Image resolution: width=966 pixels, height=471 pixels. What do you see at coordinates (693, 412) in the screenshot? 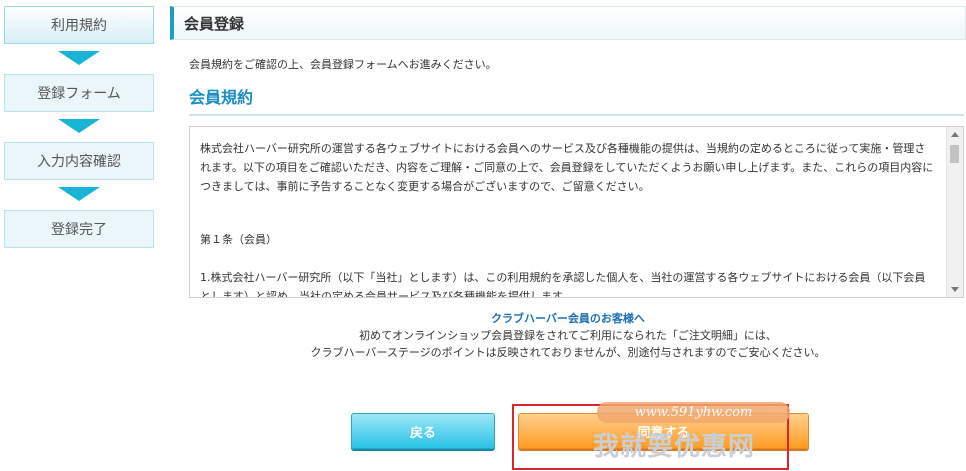
I see `watermark-url: www.591yhw.com` at bounding box center [693, 412].